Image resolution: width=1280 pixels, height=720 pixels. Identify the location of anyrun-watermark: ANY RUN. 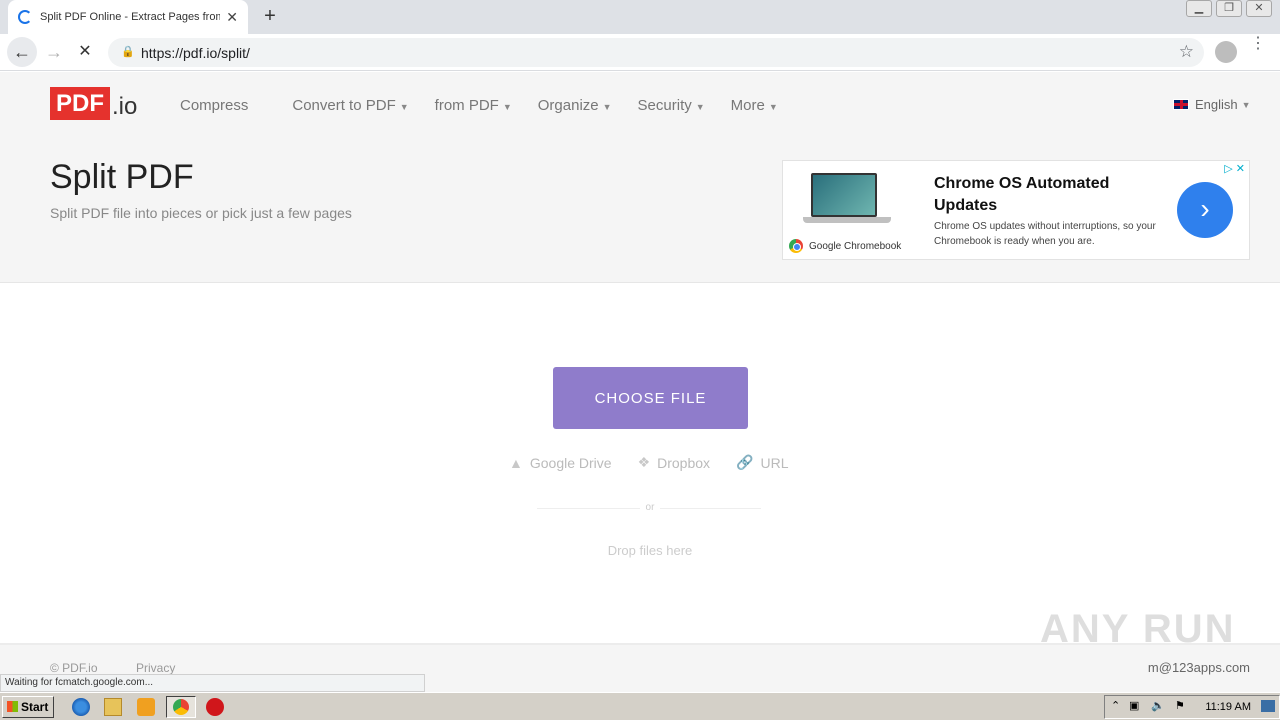
(1138, 629).